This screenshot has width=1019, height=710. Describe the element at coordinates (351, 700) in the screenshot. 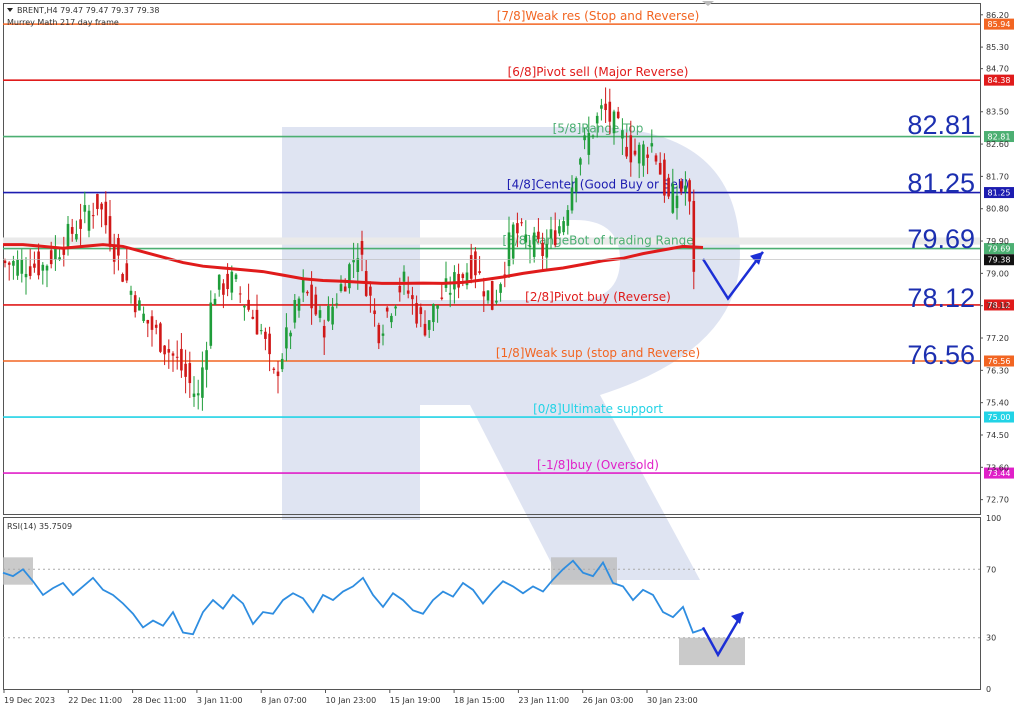

I see `x-tick-label: 10 Jan 23:00` at that location.